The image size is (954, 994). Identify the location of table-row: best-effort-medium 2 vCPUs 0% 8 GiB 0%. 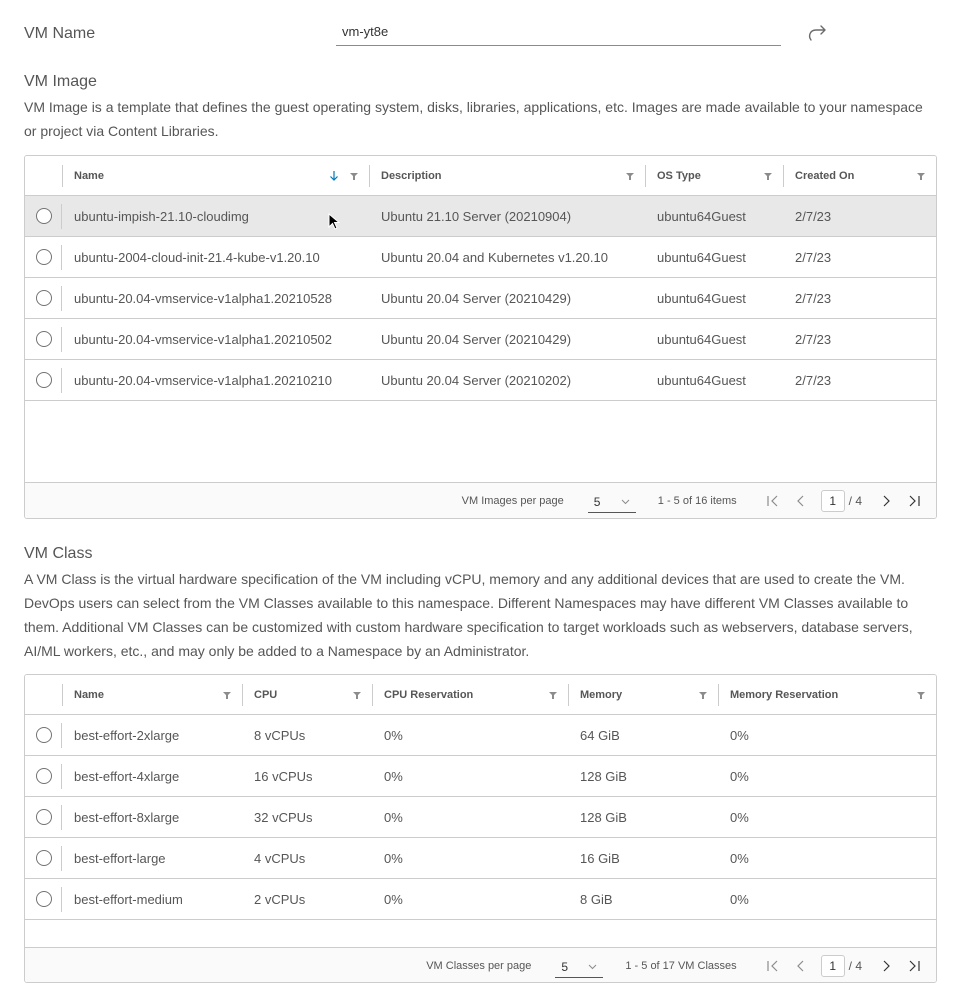
(480, 899).